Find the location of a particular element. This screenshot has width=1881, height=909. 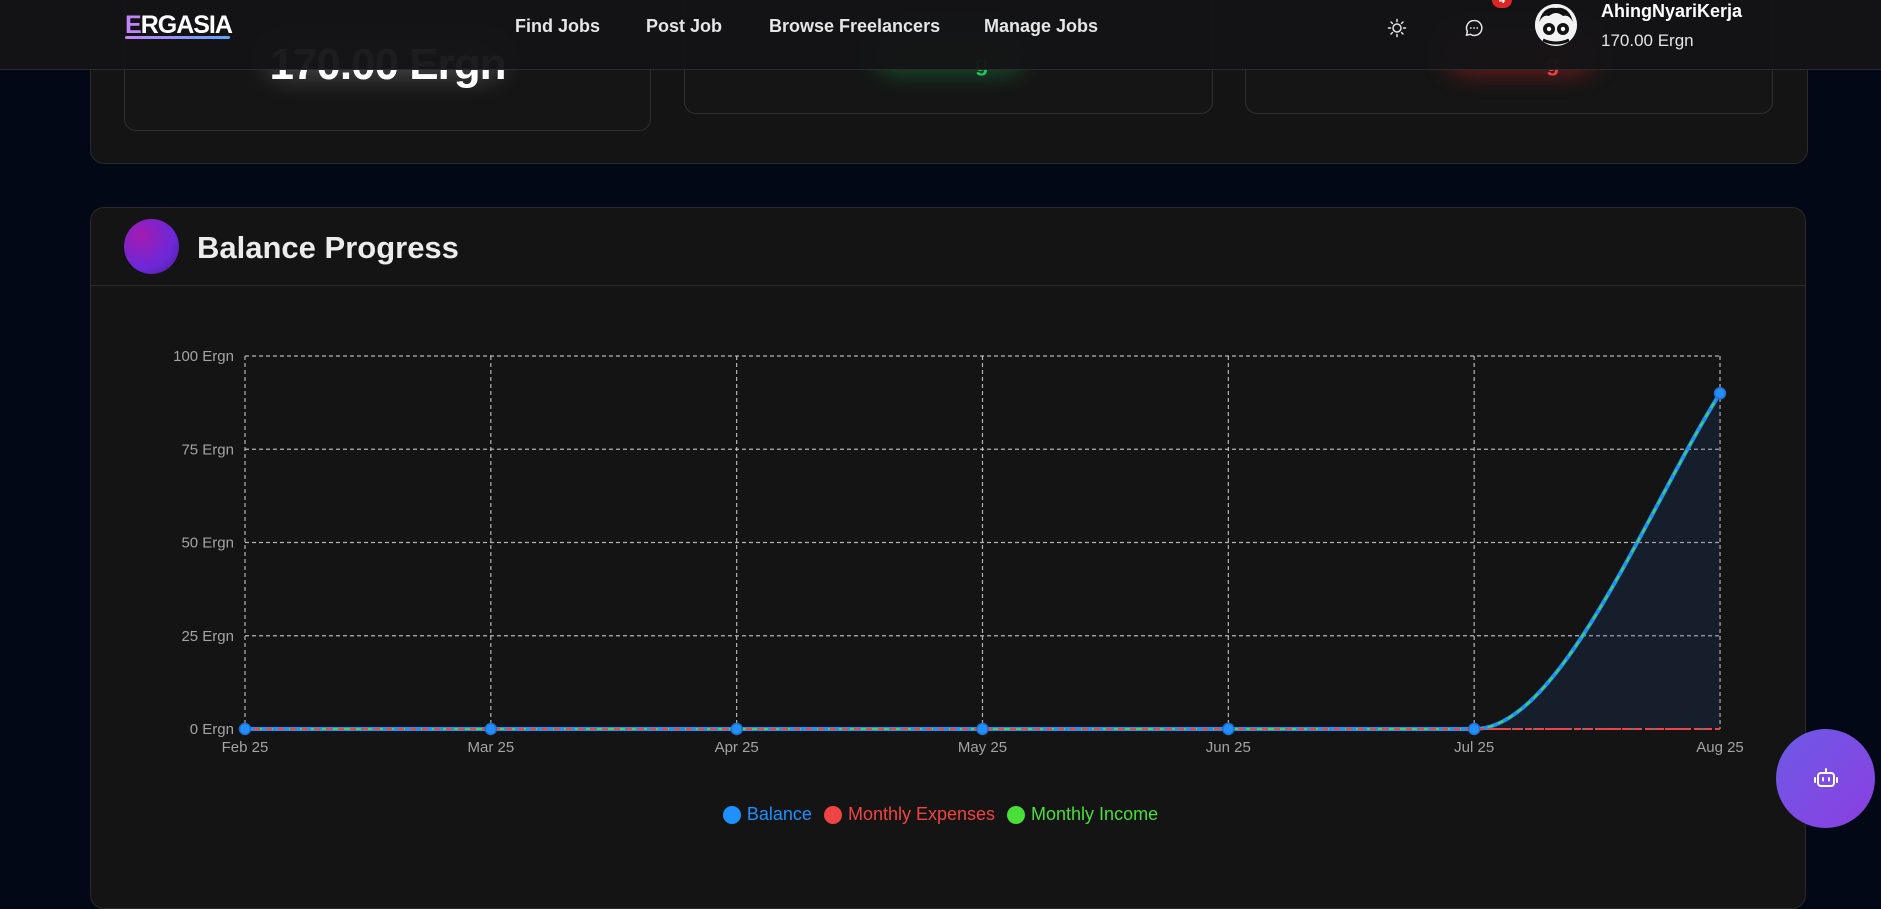

legend-item: Monthly Expenses is located at coordinates (909, 814).